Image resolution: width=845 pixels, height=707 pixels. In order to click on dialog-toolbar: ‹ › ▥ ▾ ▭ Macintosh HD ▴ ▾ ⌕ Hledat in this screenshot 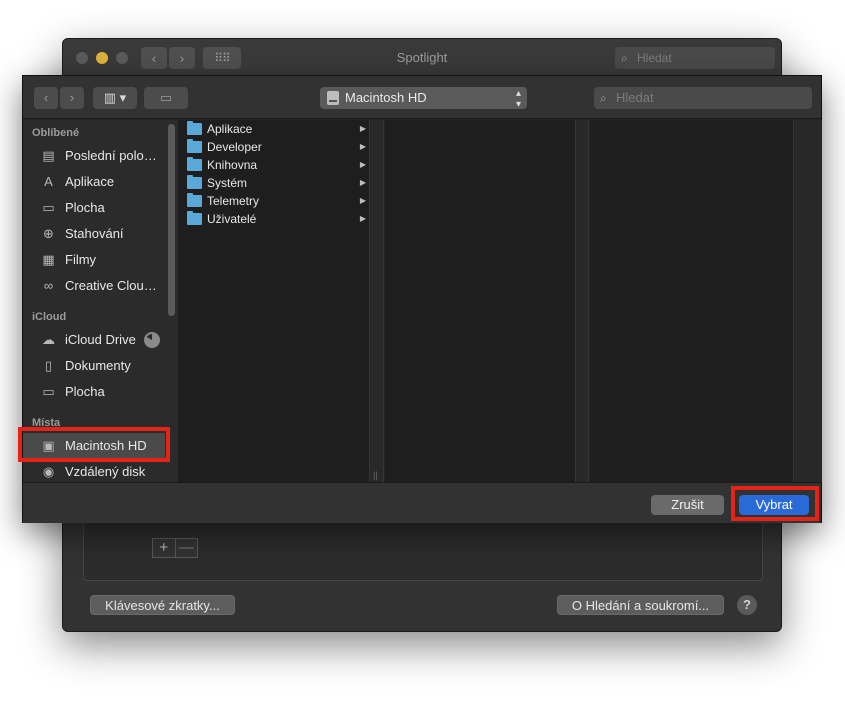, I will do `click(422, 97)`.